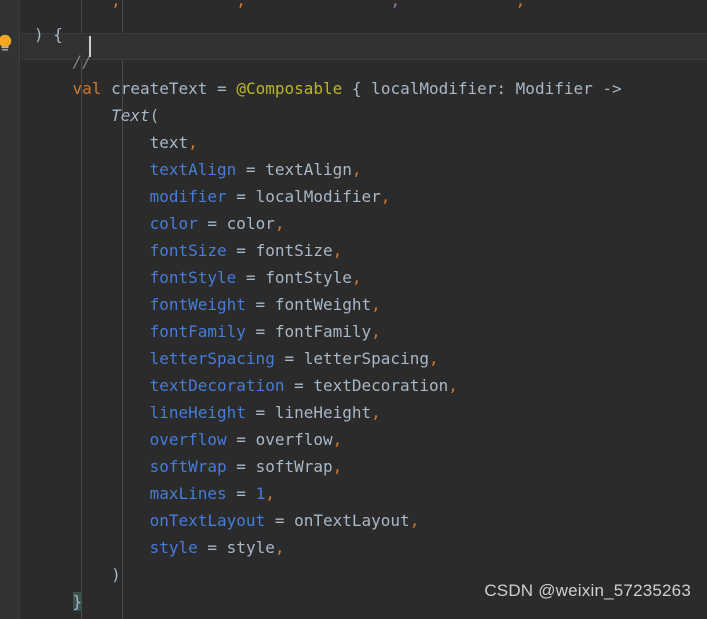  I want to click on code-line: color = color,, so click(364, 223).